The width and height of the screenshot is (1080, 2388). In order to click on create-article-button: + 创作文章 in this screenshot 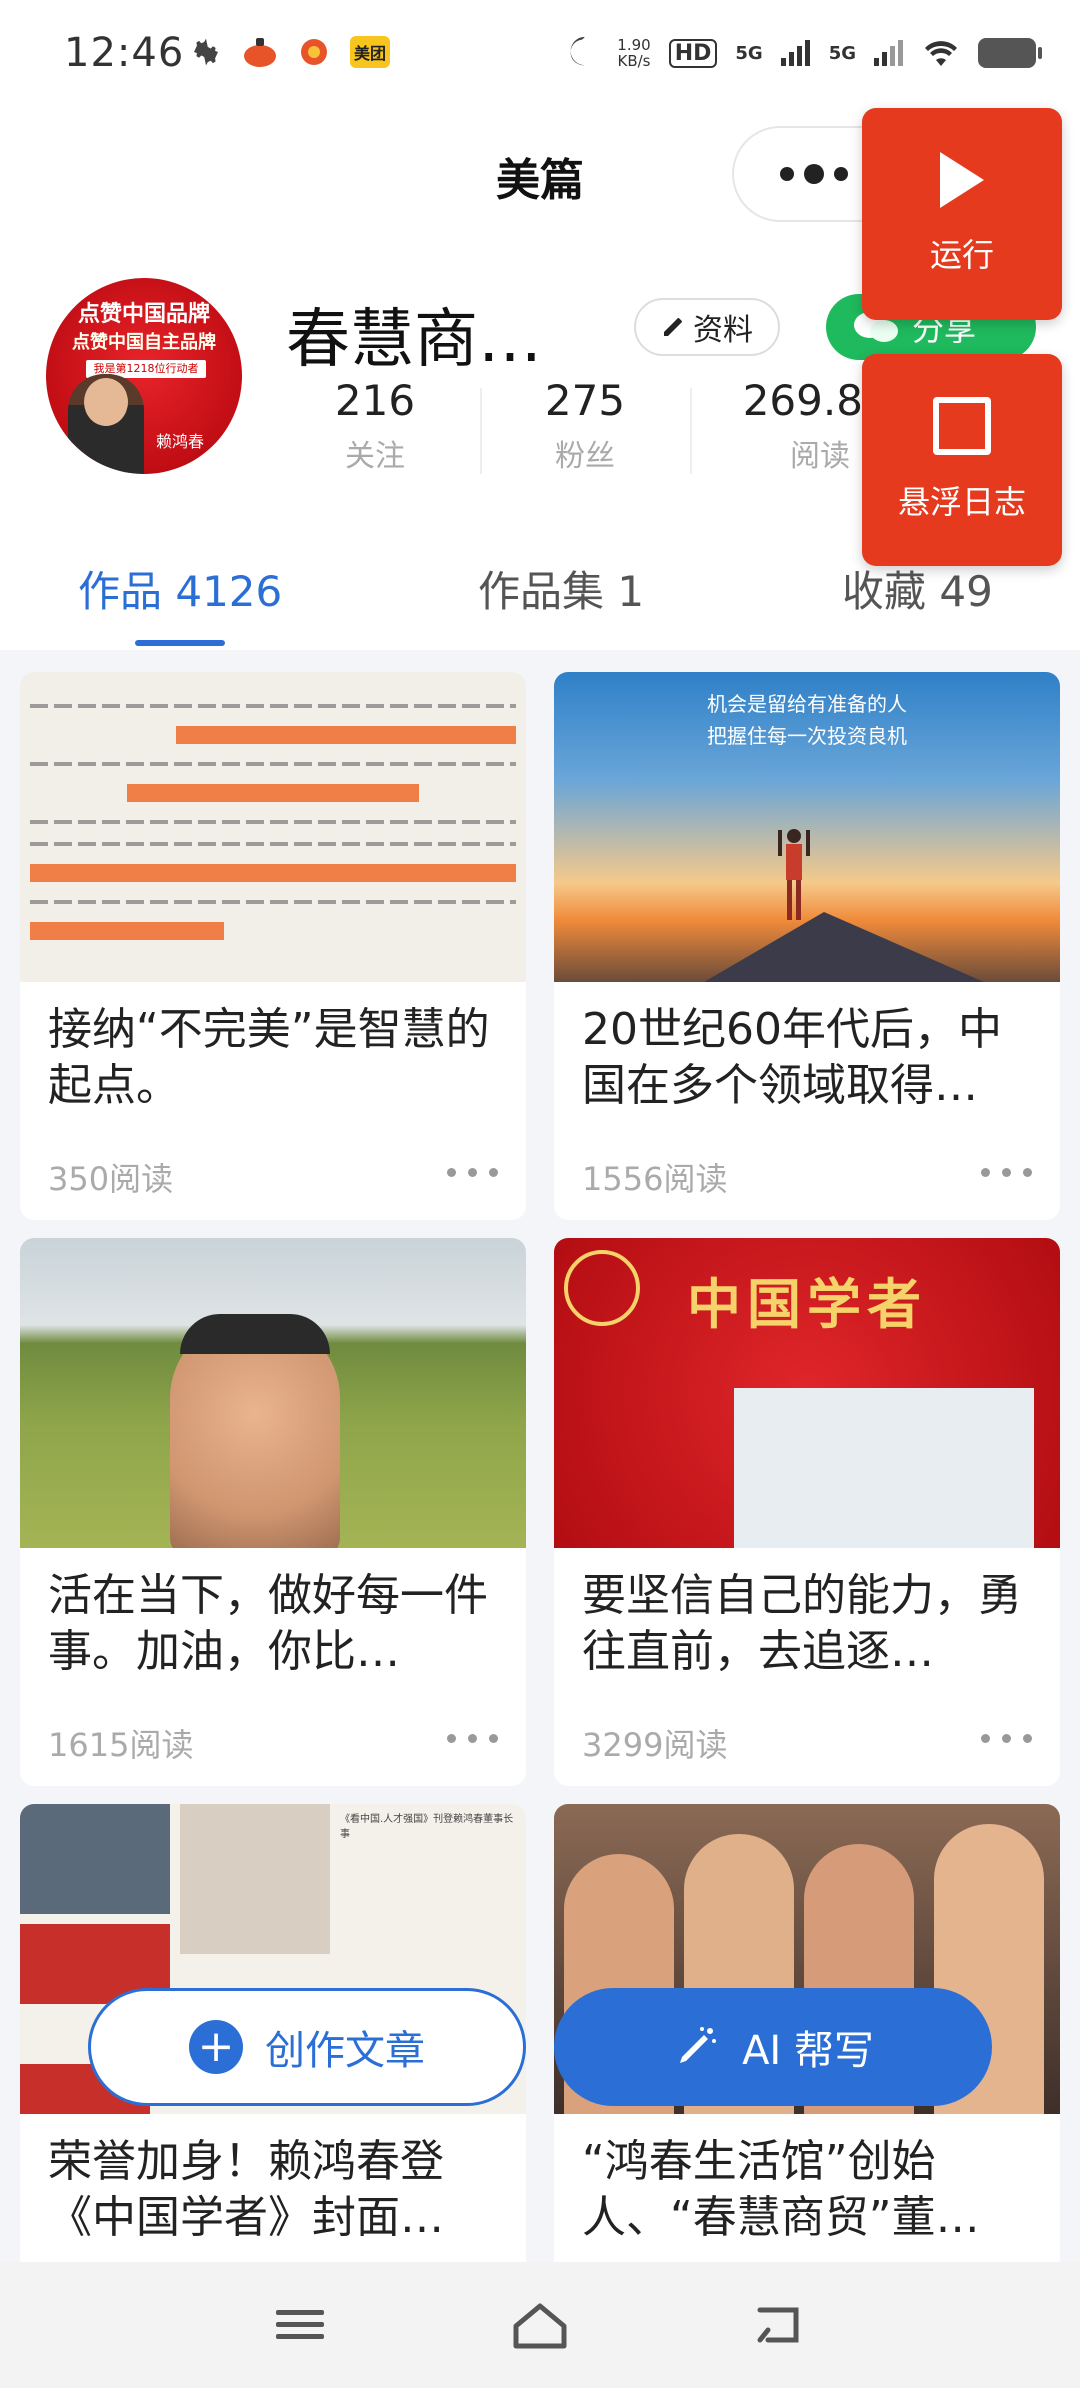, I will do `click(307, 2047)`.